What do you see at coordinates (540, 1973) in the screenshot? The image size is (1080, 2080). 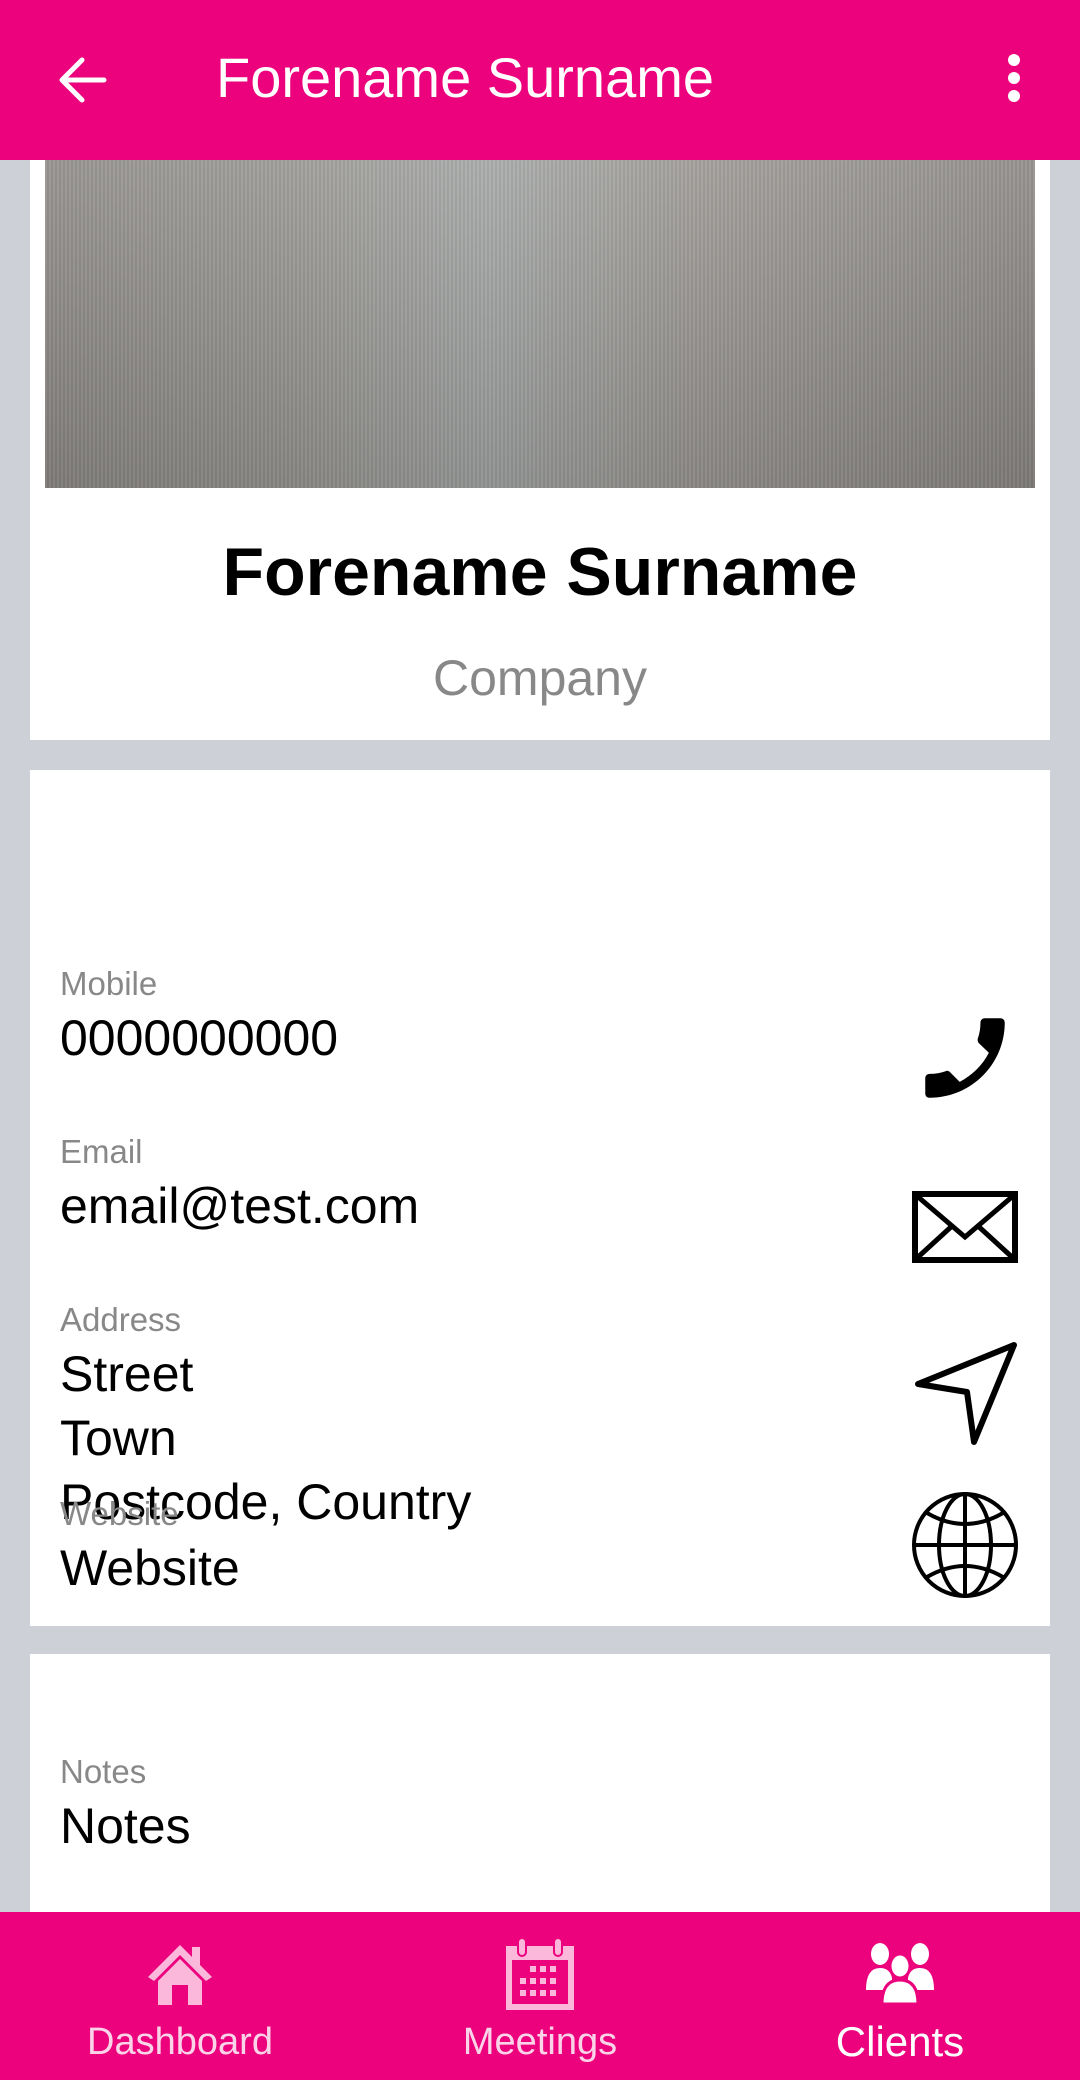 I see `calendar-icon` at bounding box center [540, 1973].